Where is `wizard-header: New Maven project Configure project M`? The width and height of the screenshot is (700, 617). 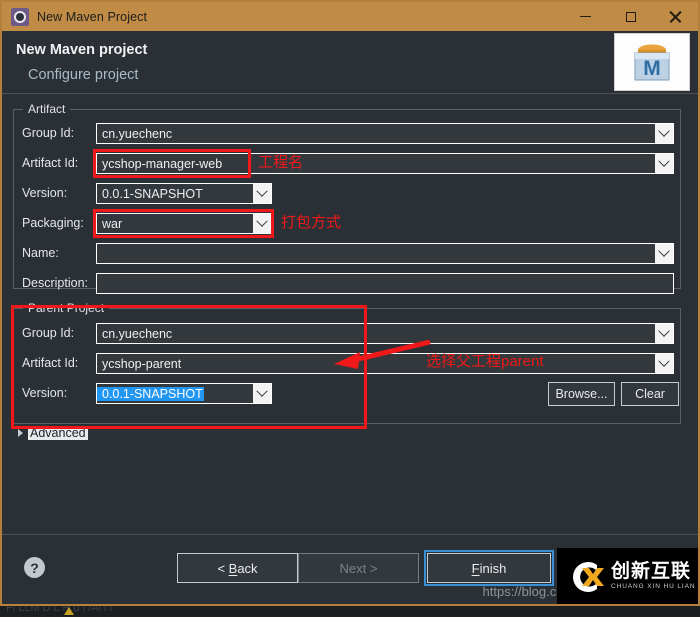 wizard-header: New Maven project Configure project M is located at coordinates (350, 62).